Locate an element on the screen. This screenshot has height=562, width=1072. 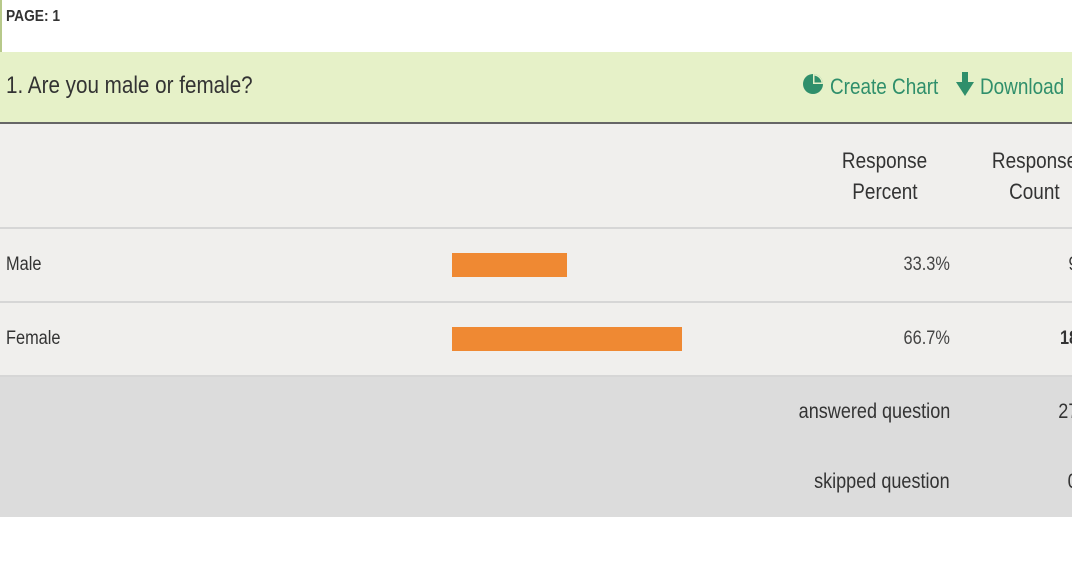
response-percent: 33.3% is located at coordinates (926, 264).